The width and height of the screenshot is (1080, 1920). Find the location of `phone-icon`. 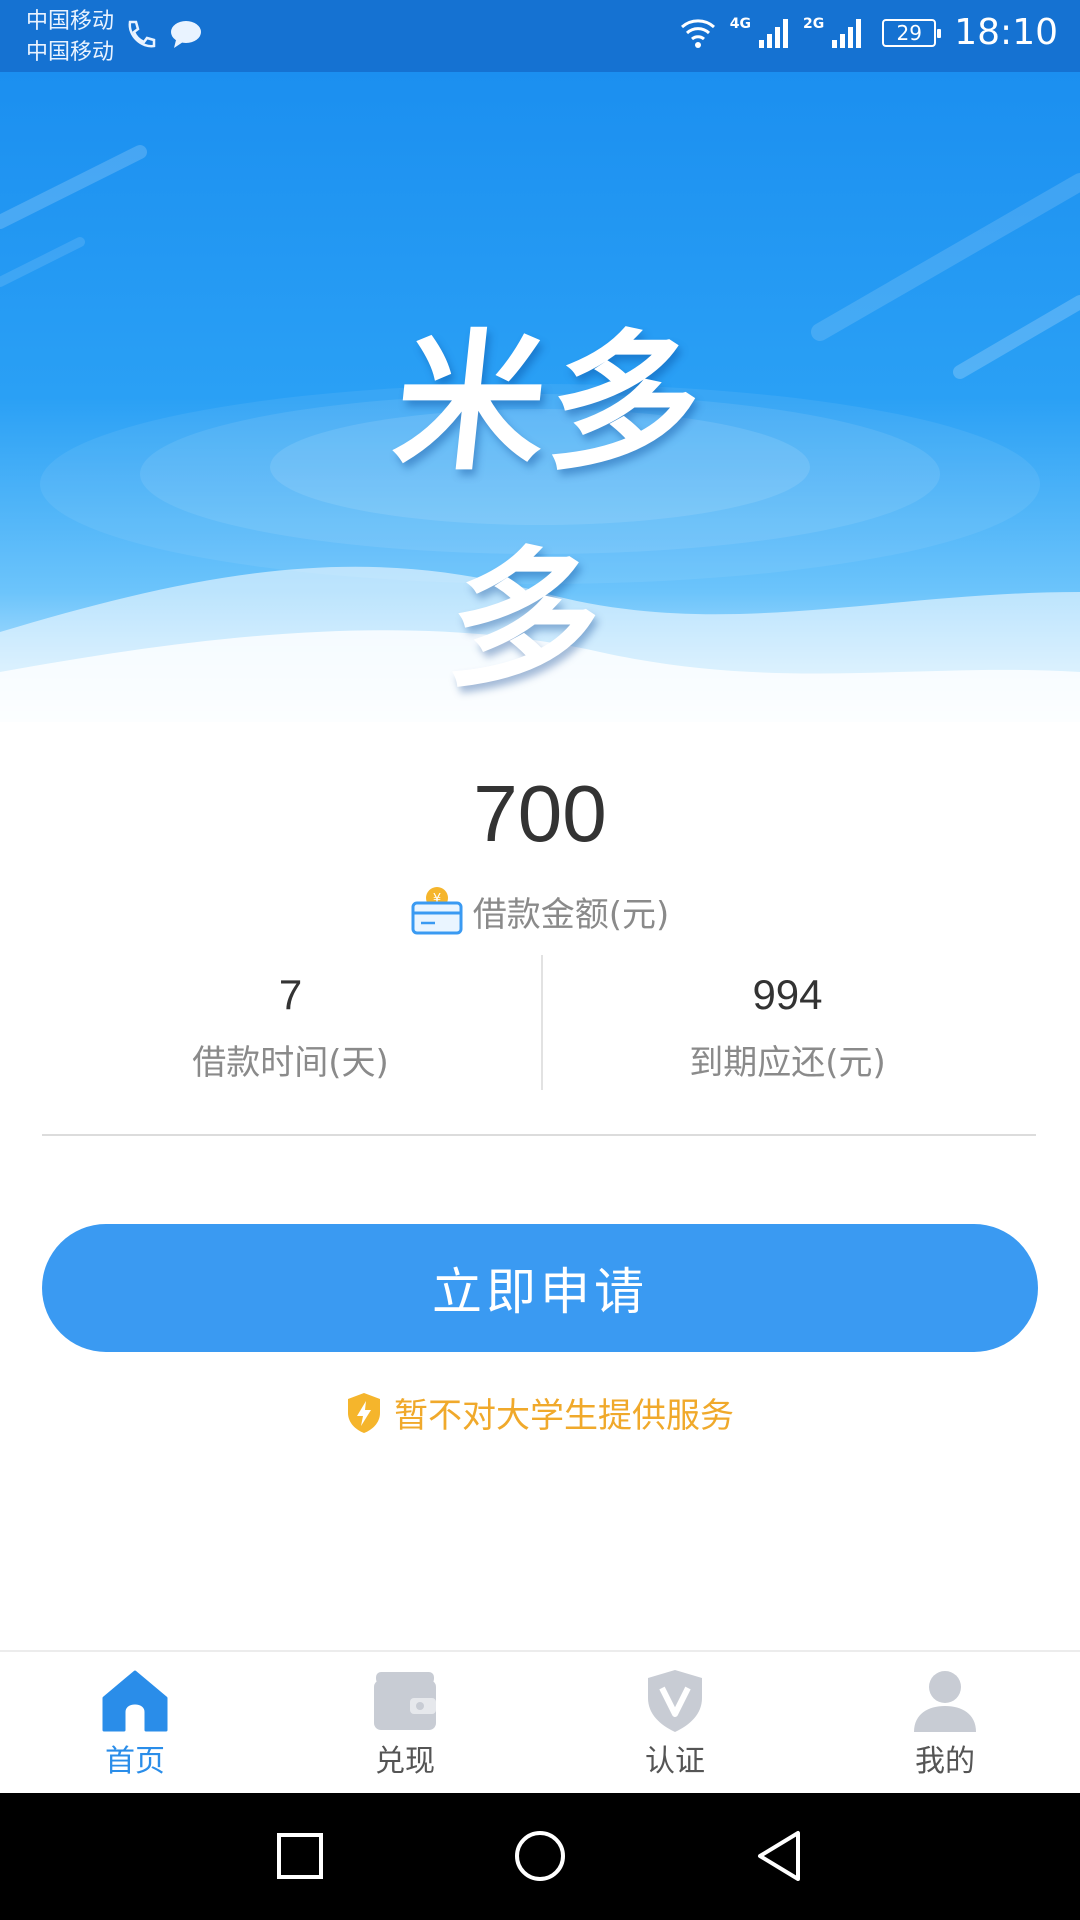

phone-icon is located at coordinates (142, 34).